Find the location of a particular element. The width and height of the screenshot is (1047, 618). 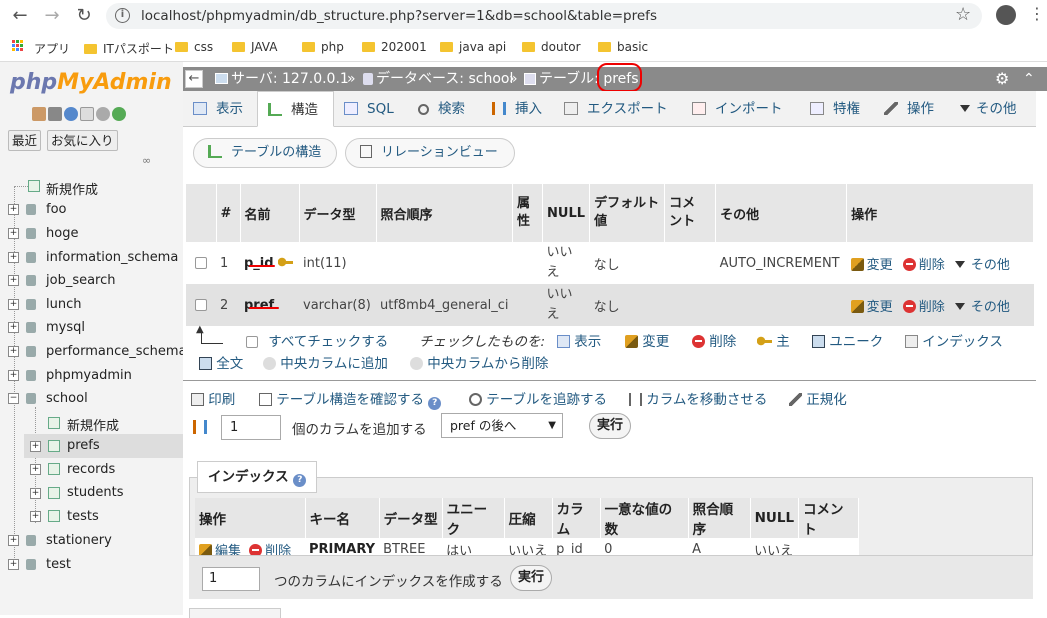

col-header-extra: その他 is located at coordinates (781, 213).